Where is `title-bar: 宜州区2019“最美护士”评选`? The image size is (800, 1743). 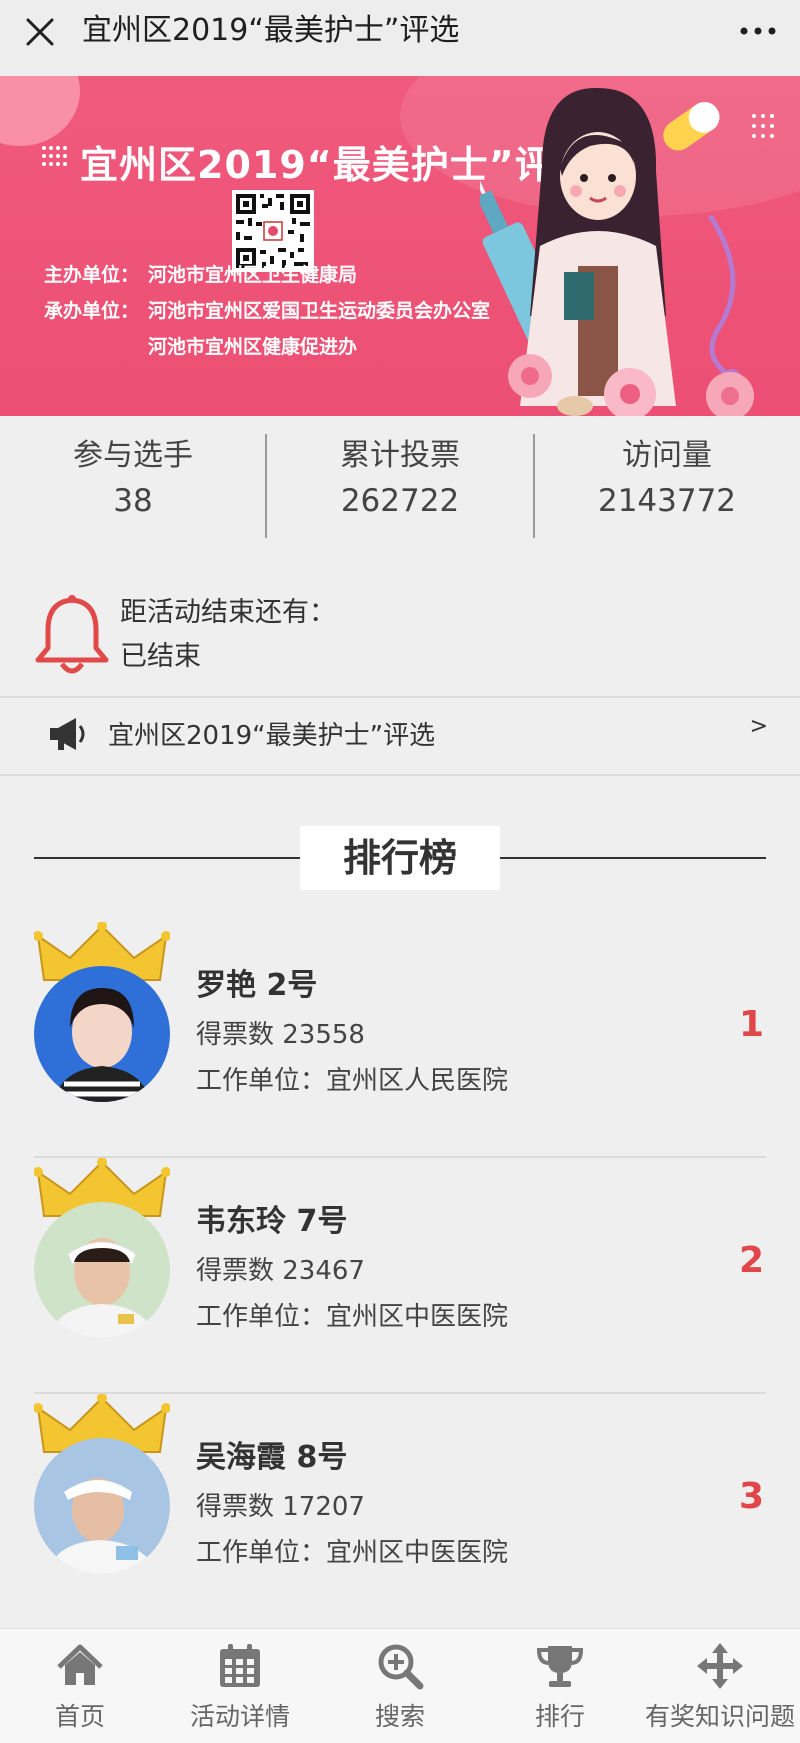
title-bar: 宜州区2019“最美护士”评选 is located at coordinates (400, 38).